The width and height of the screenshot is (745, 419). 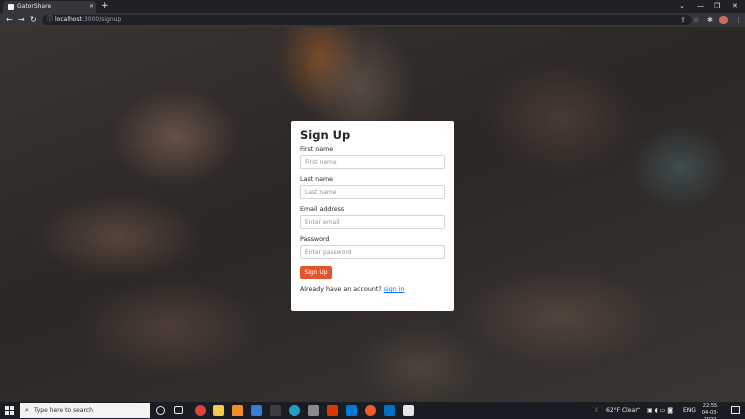 I want to click on weather-text: 62°F Clear, so click(x=622, y=410).